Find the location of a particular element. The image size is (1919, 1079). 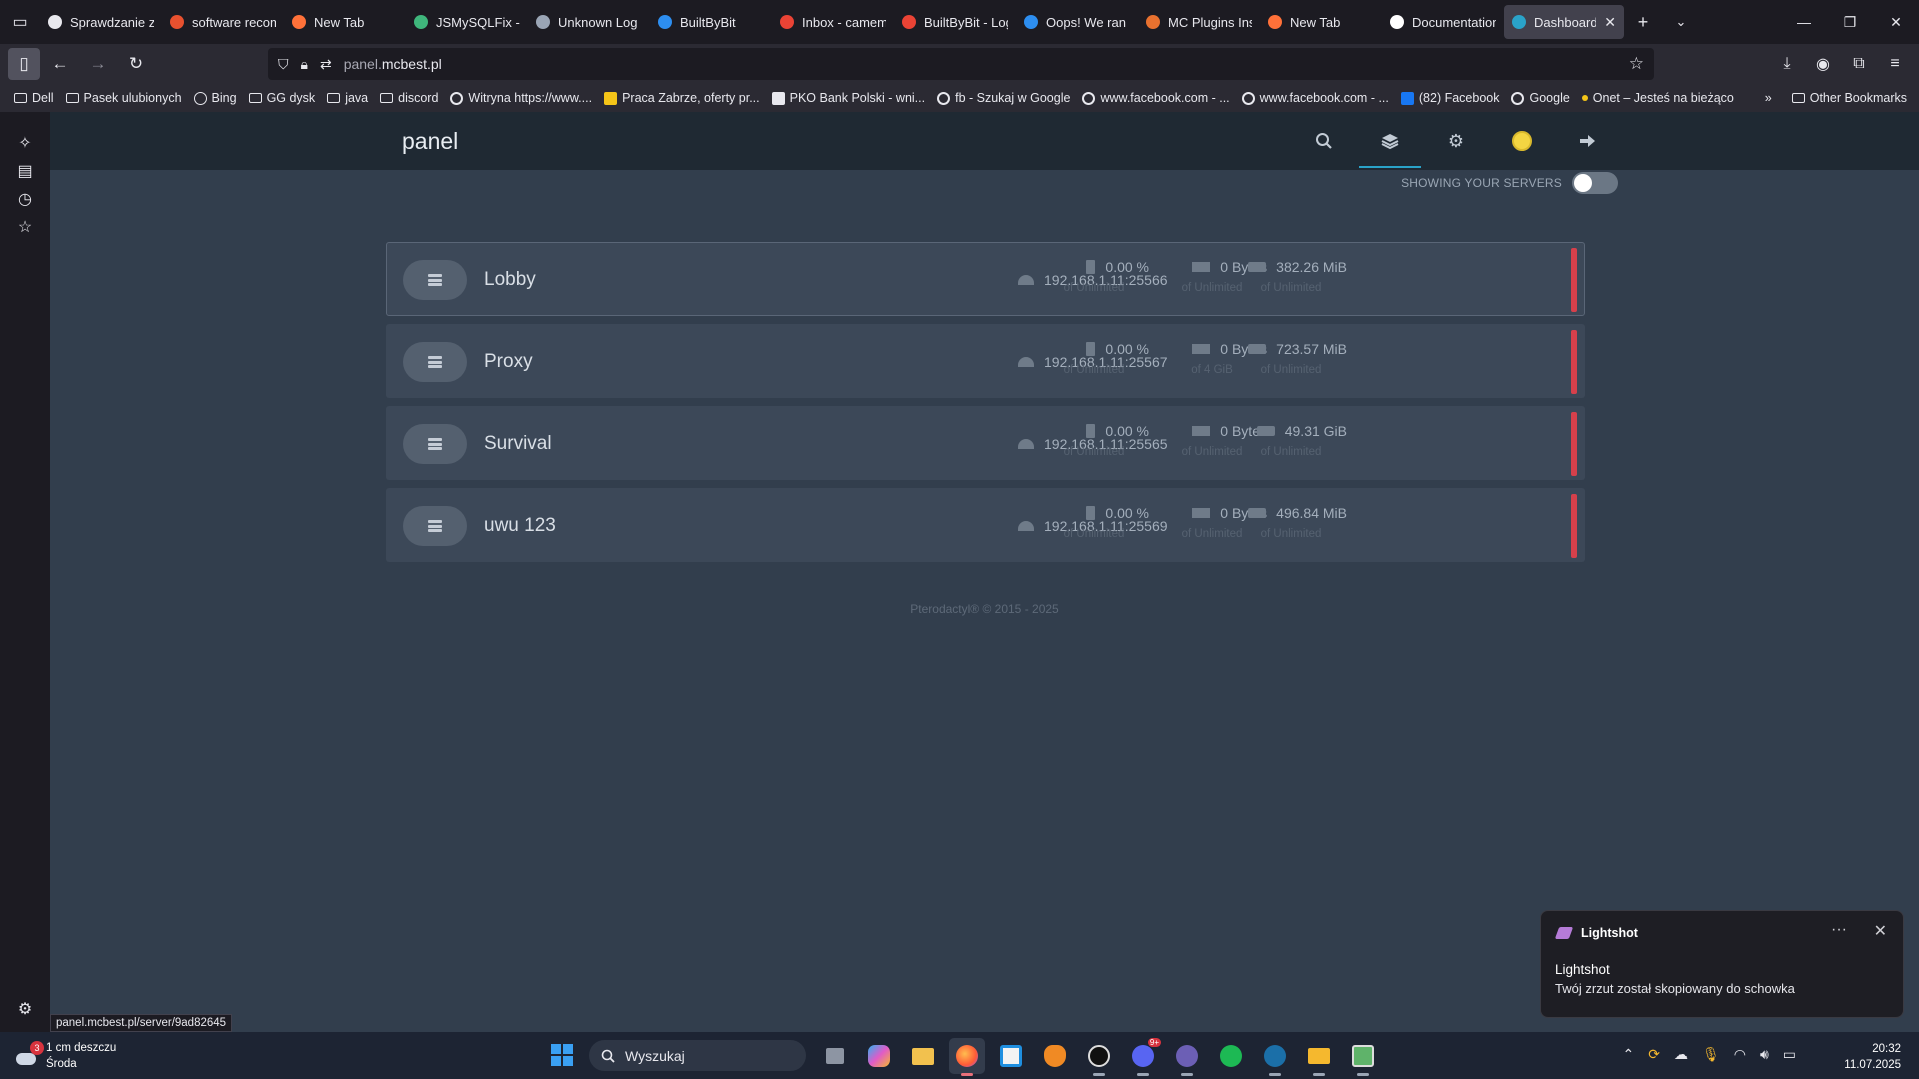

sign-out-icon is located at coordinates (1588, 141).